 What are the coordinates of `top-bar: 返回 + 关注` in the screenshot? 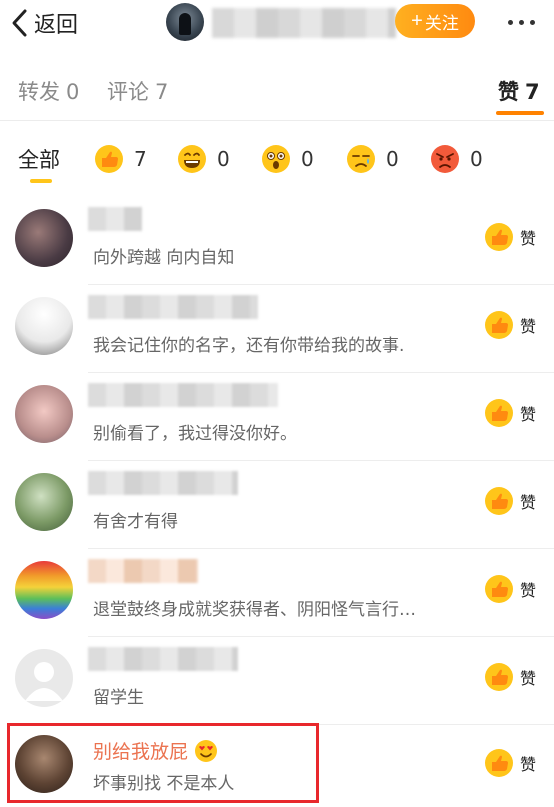 It's located at (277, 24).